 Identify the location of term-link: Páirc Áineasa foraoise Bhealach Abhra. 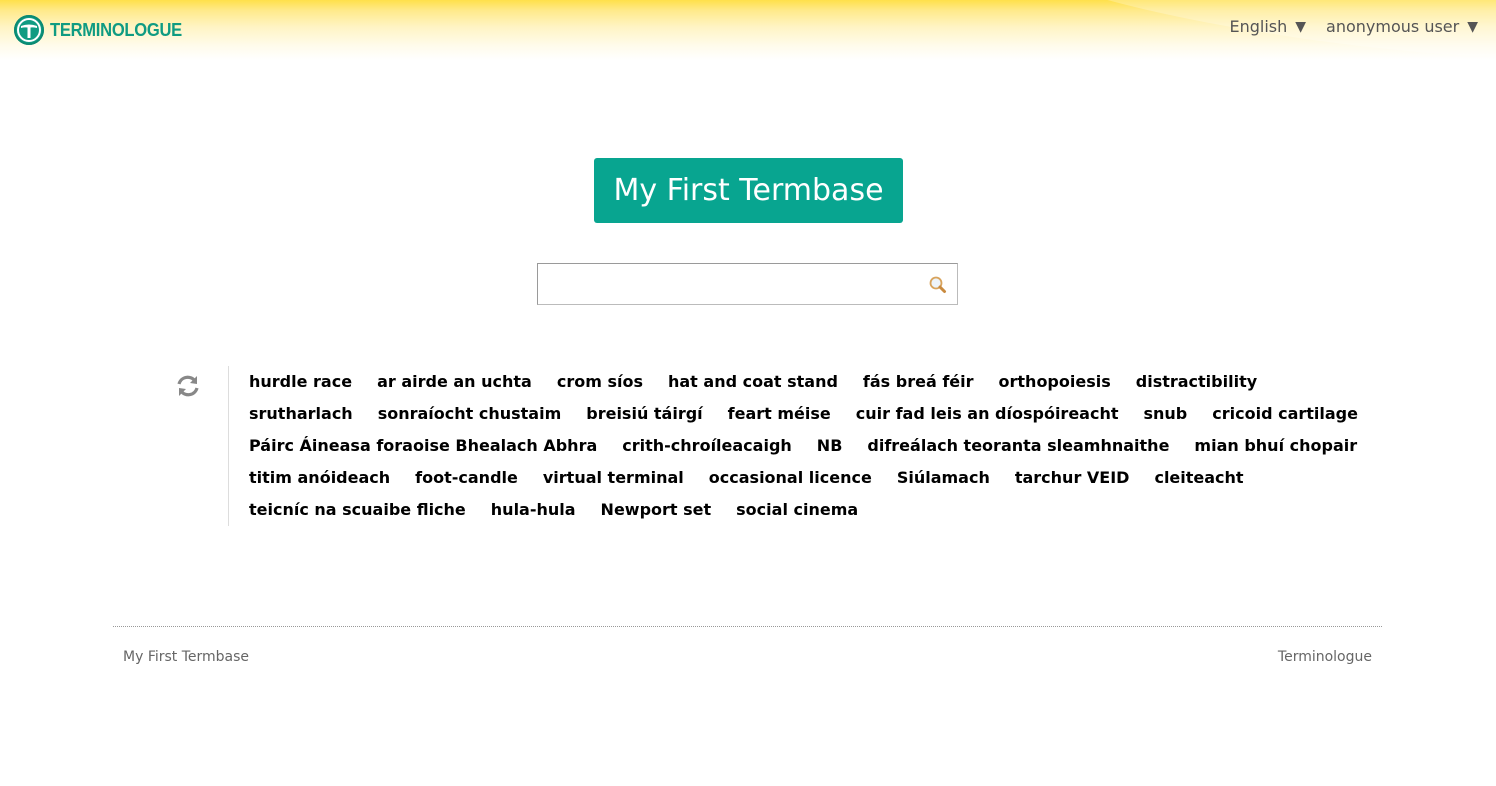
(423, 446).